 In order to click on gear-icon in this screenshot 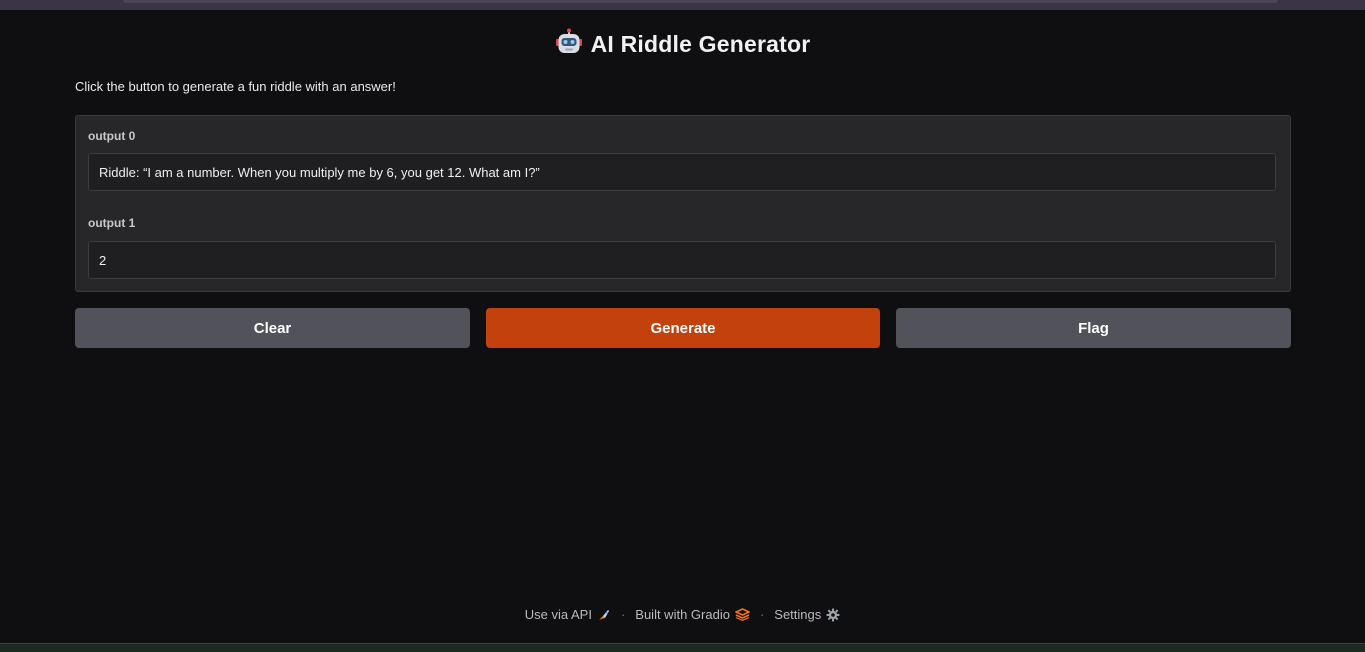, I will do `click(833, 615)`.